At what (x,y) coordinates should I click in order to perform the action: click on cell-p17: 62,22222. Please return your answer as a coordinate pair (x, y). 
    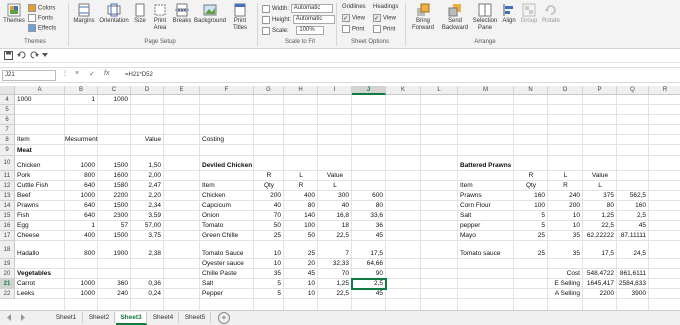
    Looking at the image, I should click on (598, 236).